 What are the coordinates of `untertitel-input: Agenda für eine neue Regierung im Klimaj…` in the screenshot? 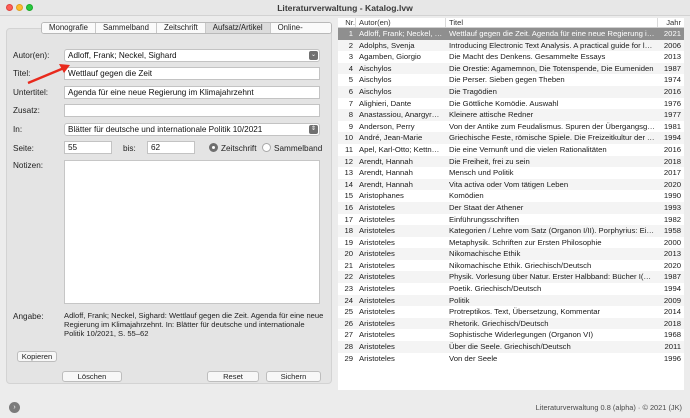 It's located at (192, 92).